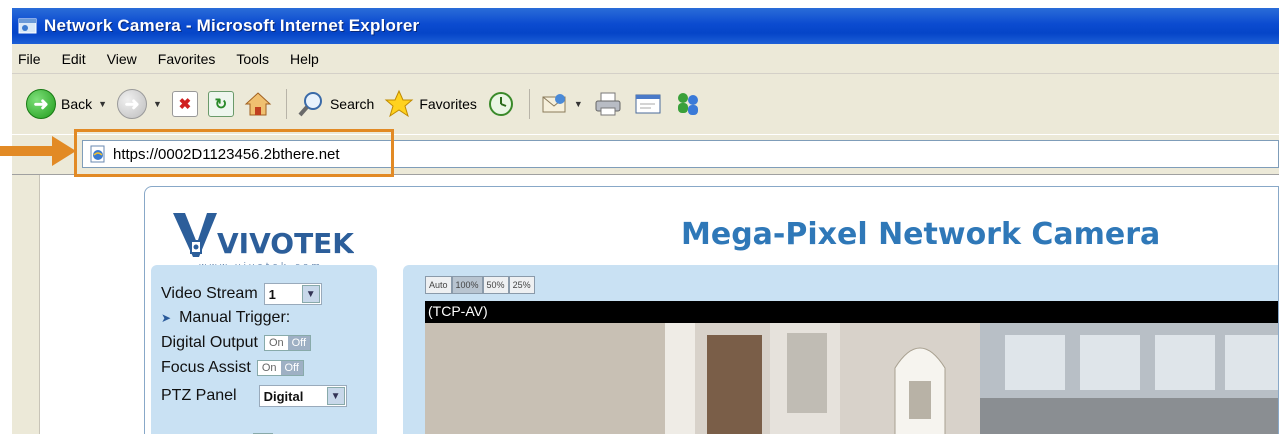 The image size is (1279, 434). Describe the element at coordinates (299, 343) in the screenshot. I see `digital-output-off-button: Off` at that location.